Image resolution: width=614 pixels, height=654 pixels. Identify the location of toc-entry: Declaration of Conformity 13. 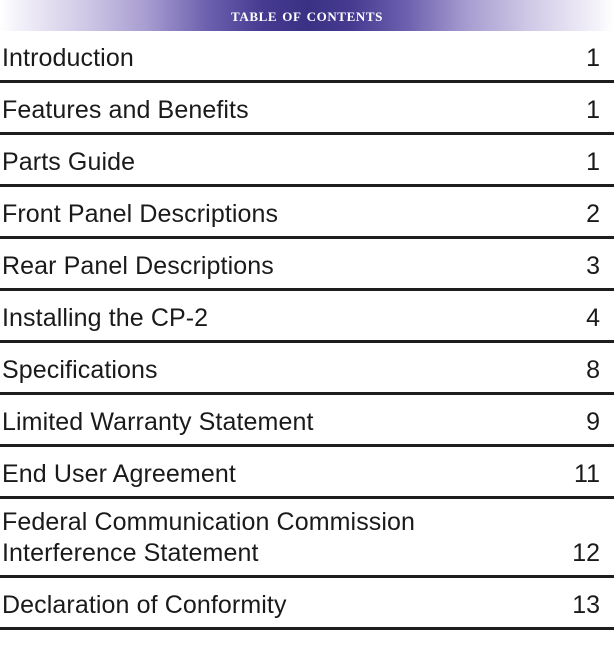
(307, 604).